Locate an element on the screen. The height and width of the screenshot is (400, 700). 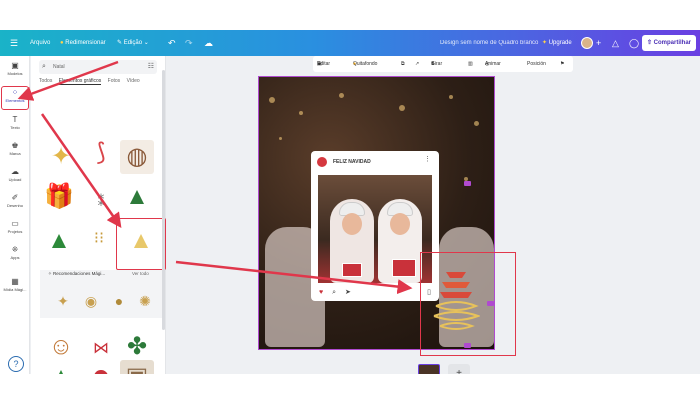
crop-icon: ⧉ is located at coordinates (403, 64).